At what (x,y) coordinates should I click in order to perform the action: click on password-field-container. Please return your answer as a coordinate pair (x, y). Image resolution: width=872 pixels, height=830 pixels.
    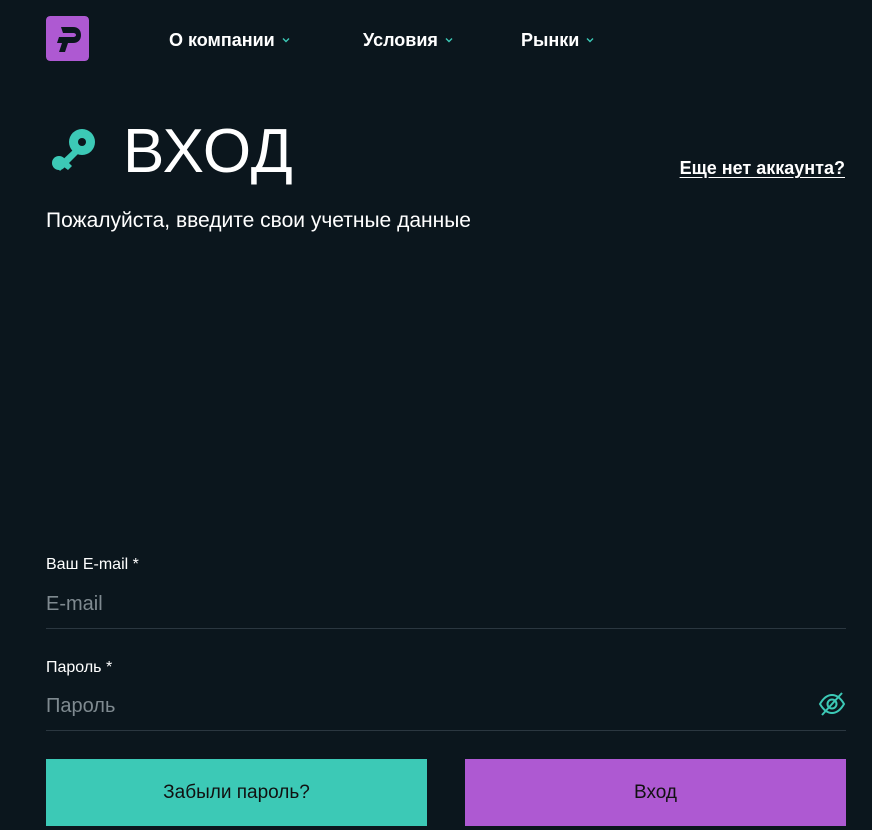
    Looking at the image, I should click on (446, 708).